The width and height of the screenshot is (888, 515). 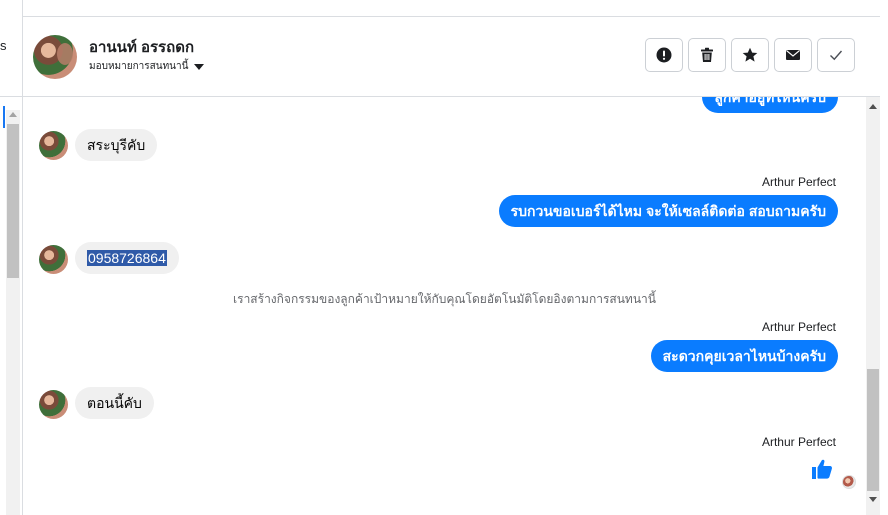 I want to click on envelope-icon, so click(x=793, y=55).